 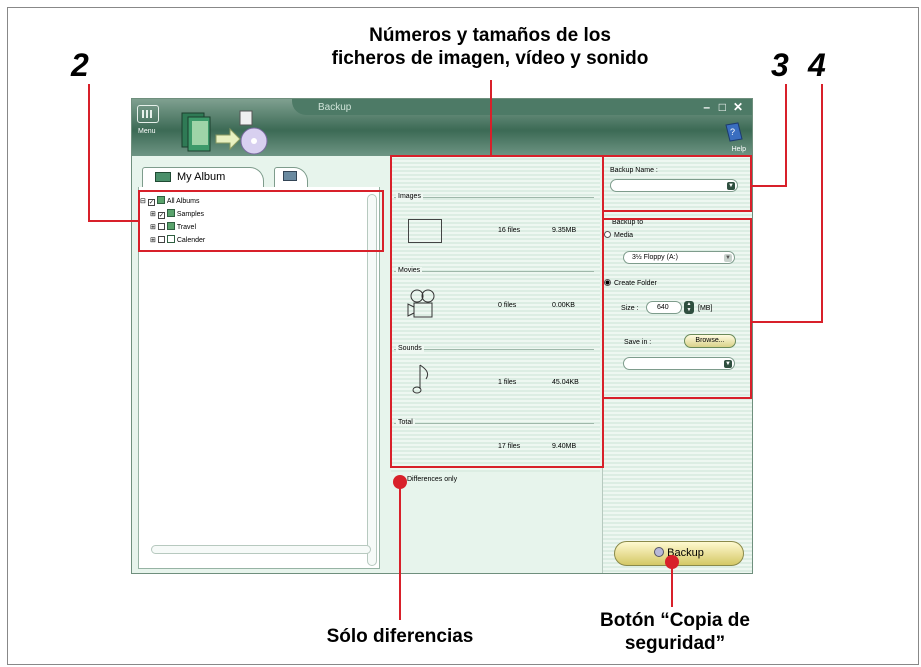 I want to click on tab-my-album-label: My Album, so click(x=201, y=177).